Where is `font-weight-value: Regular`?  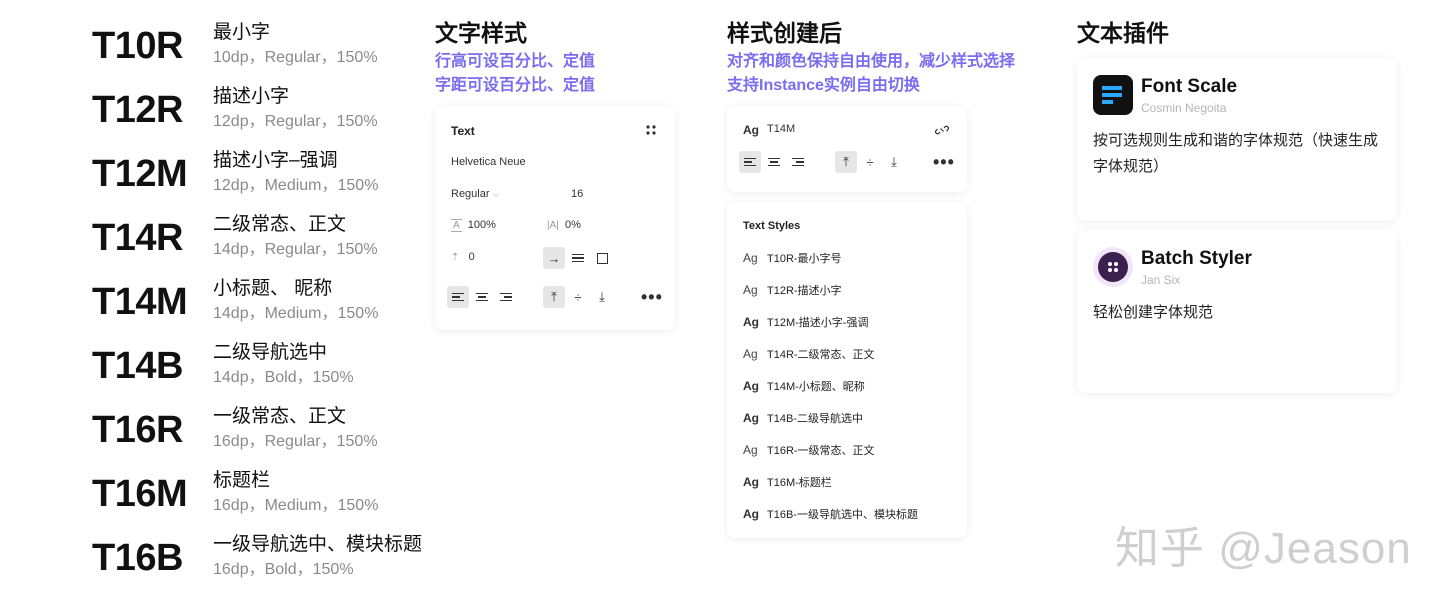 font-weight-value: Regular is located at coordinates (470, 194).